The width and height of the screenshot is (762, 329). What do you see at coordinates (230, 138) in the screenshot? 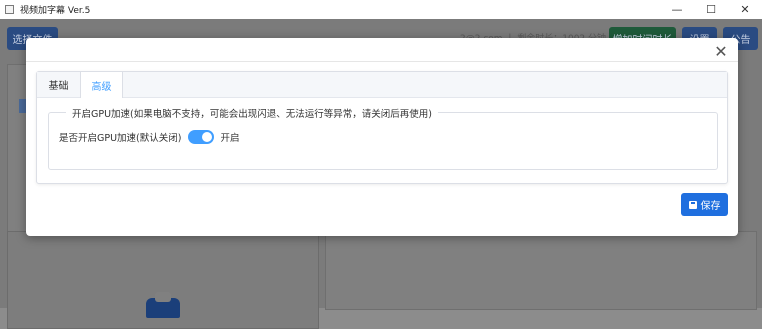
I see `gpu-switch-state: 开启` at bounding box center [230, 138].